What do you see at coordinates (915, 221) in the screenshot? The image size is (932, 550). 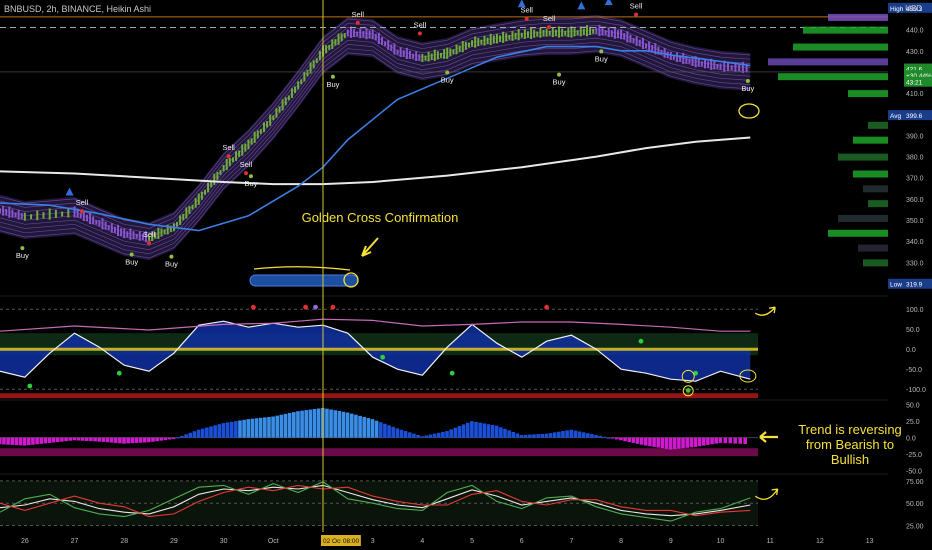 I see `price-axis-tick: 350.0` at bounding box center [915, 221].